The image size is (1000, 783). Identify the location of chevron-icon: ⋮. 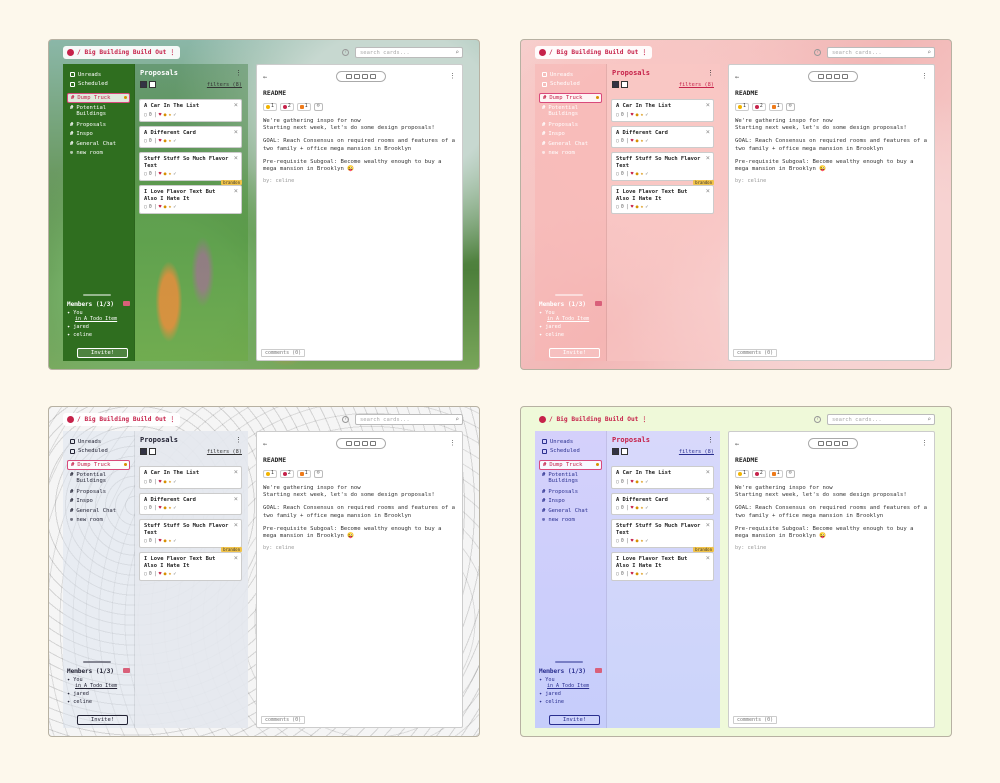
(172, 419).